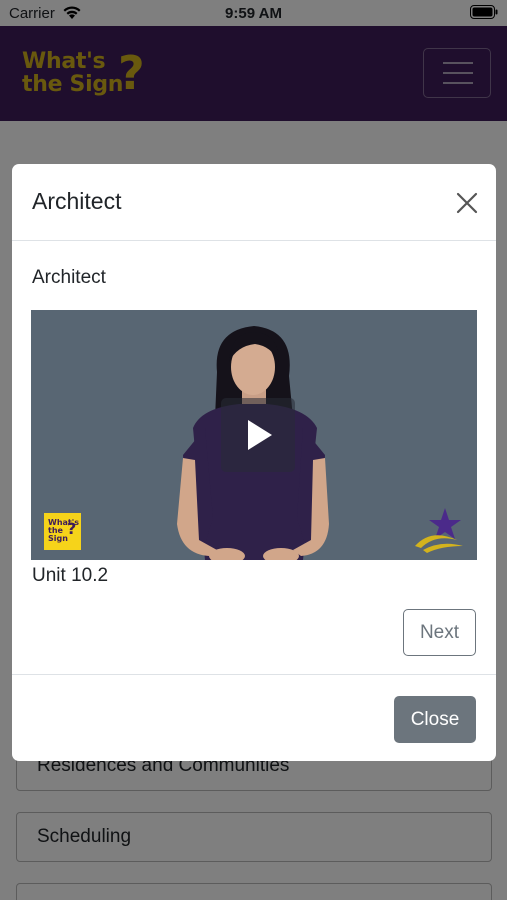  I want to click on play-icon, so click(260, 435).